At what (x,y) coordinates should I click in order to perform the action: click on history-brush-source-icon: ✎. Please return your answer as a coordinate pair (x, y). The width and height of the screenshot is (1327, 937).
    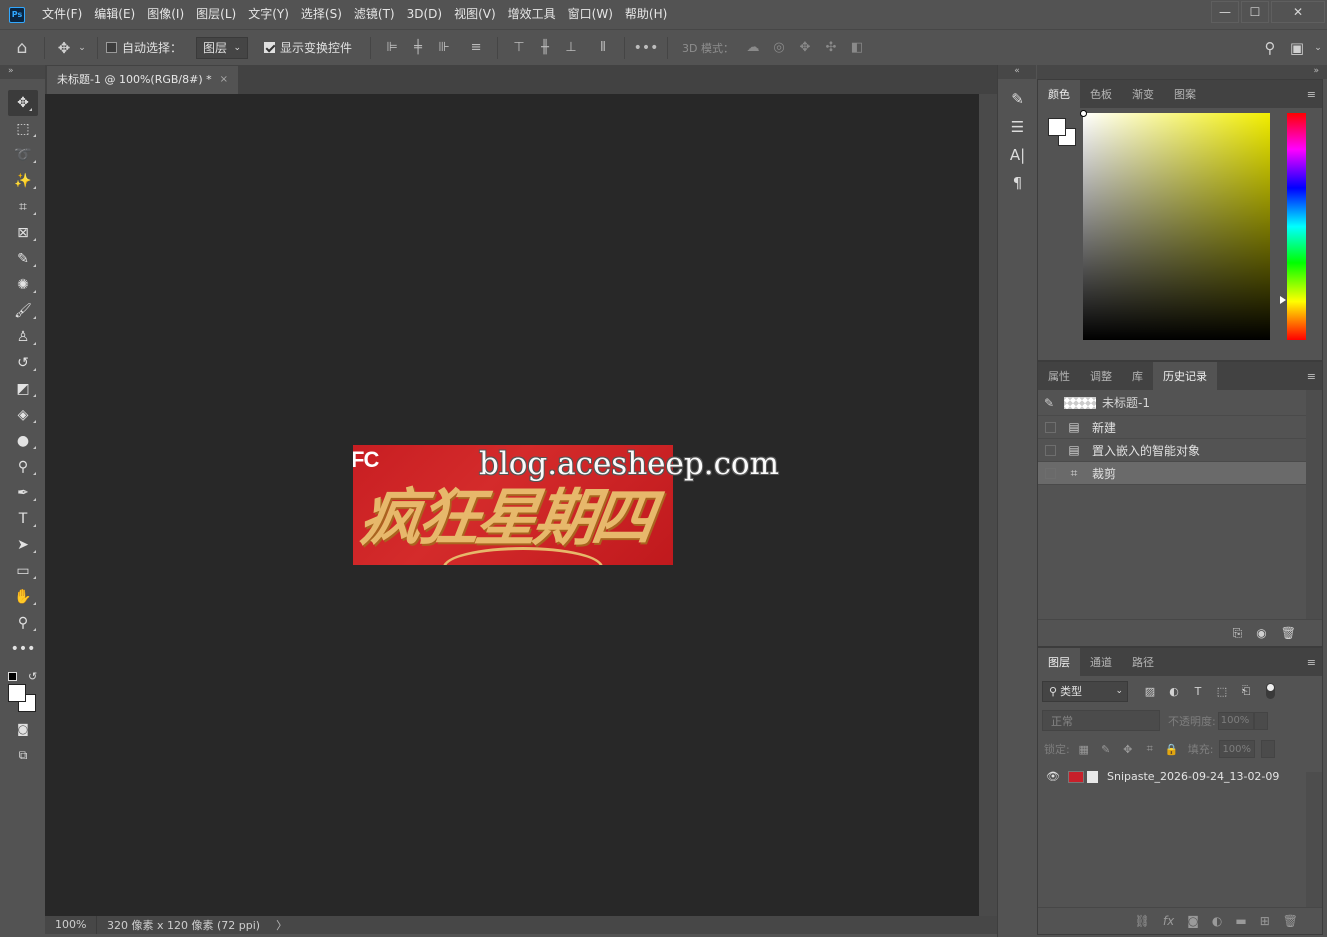
    Looking at the image, I should click on (1052, 403).